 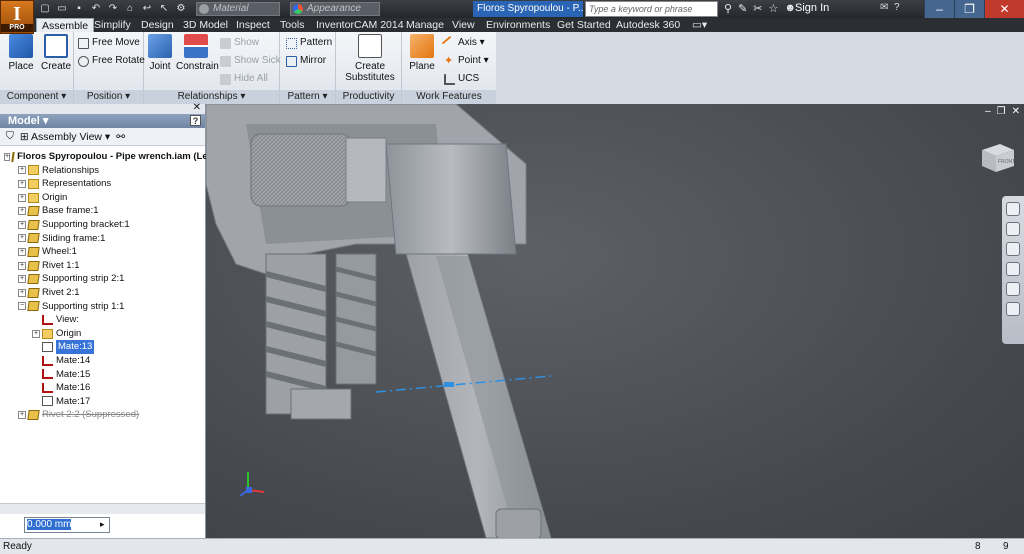 What do you see at coordinates (65, 25) in the screenshot?
I see `tab-assemble: Assemble` at bounding box center [65, 25].